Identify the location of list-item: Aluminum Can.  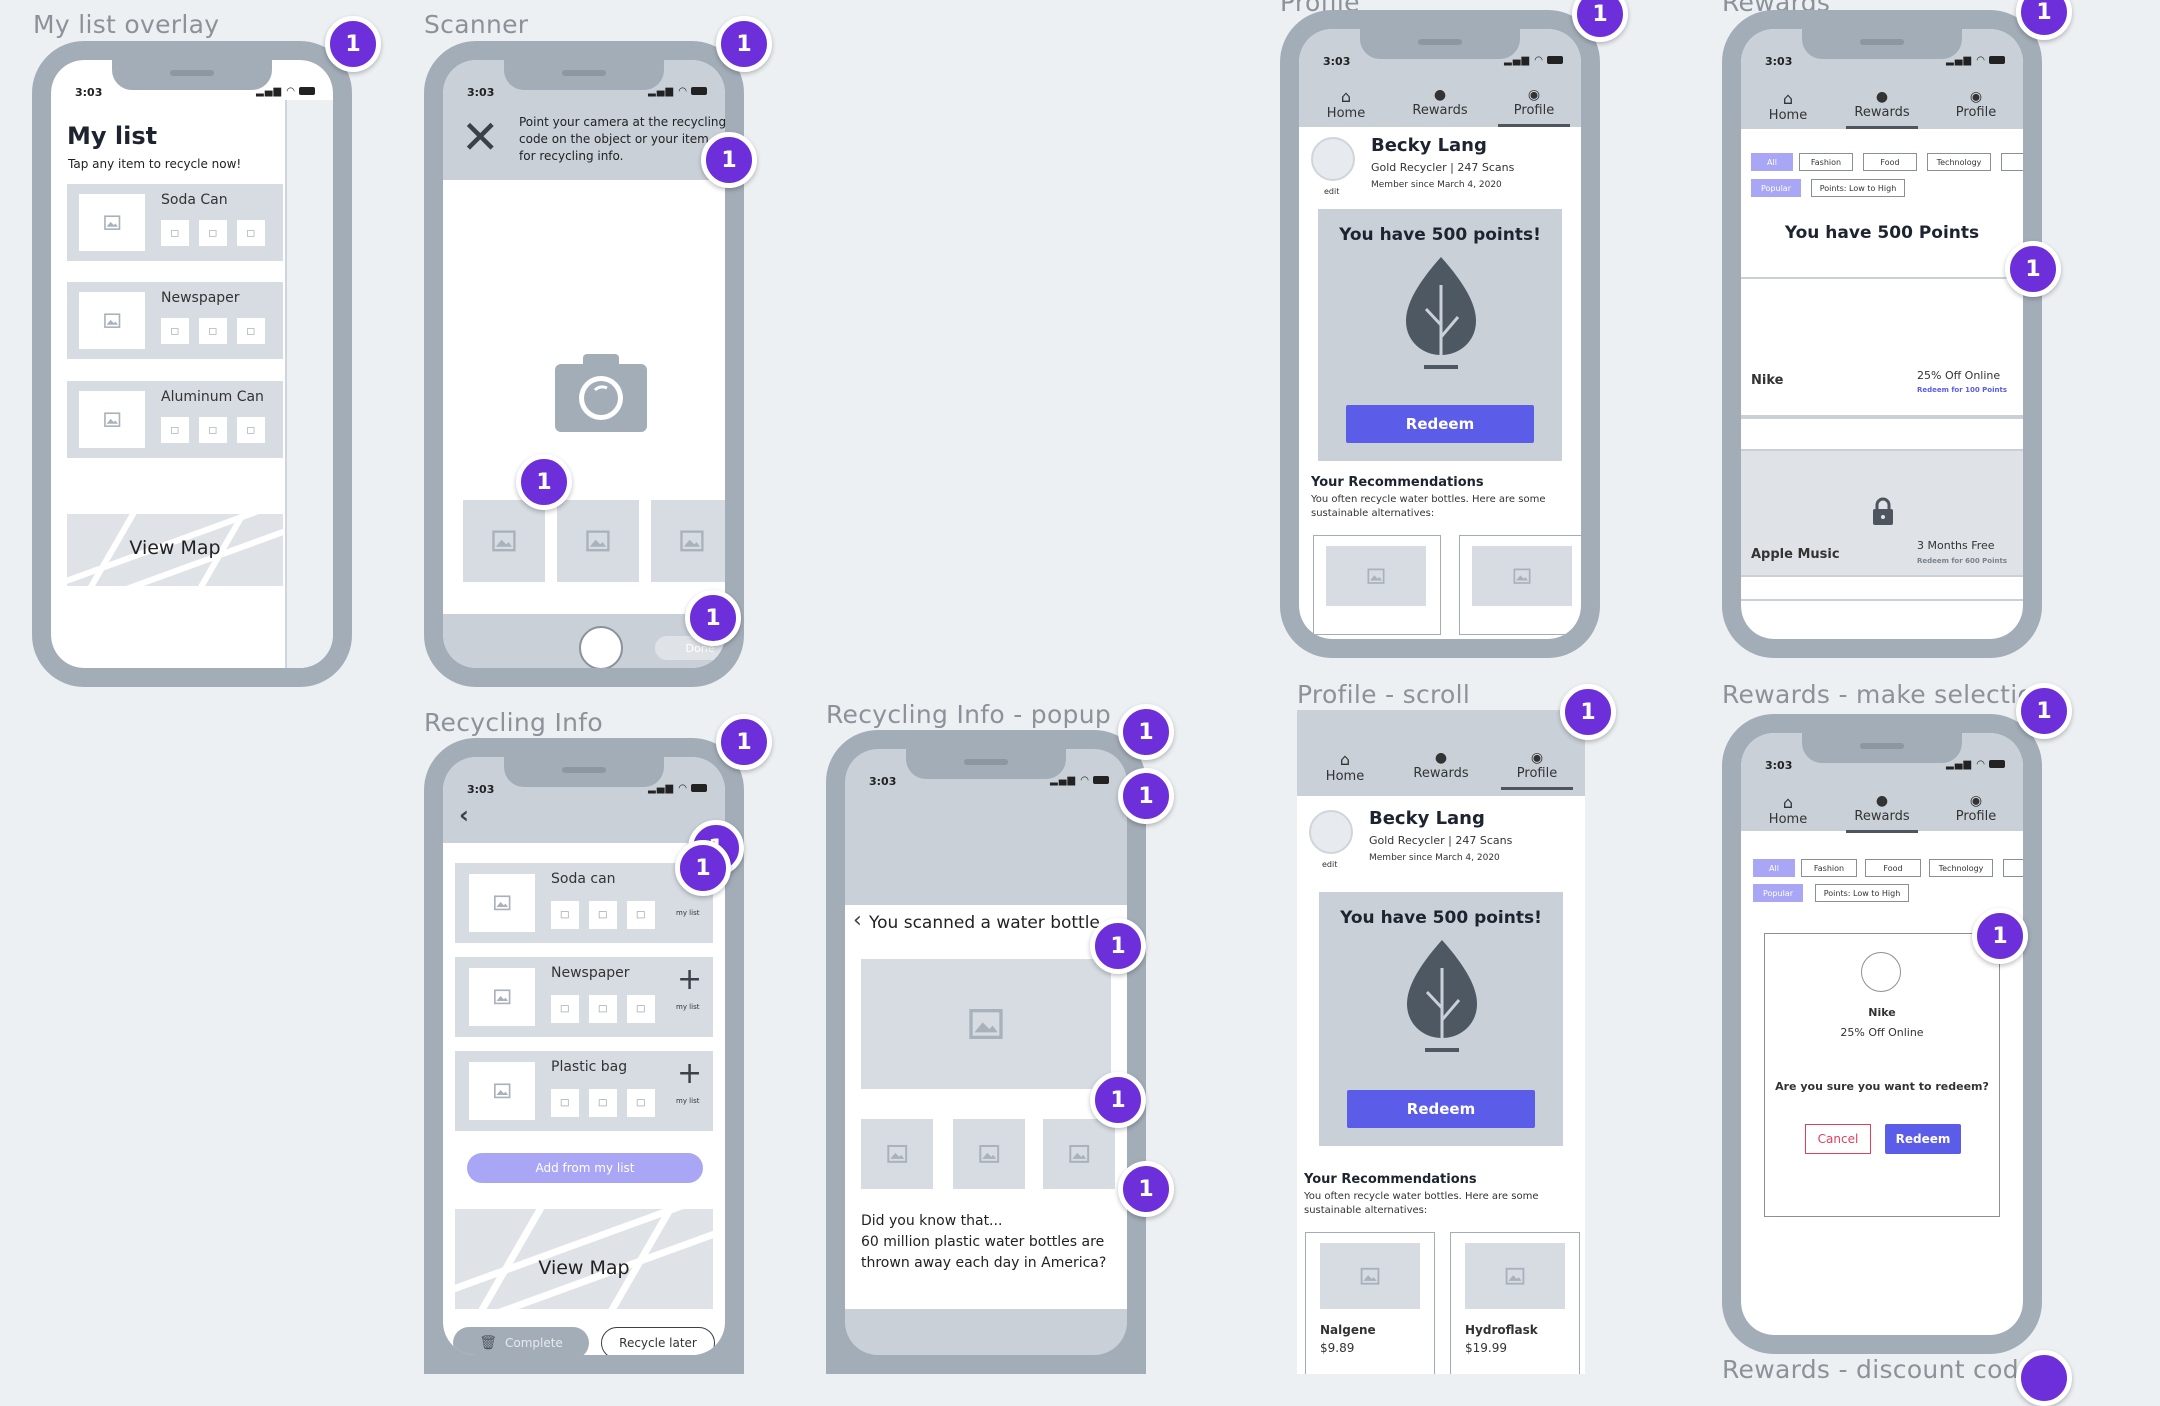
(175, 419).